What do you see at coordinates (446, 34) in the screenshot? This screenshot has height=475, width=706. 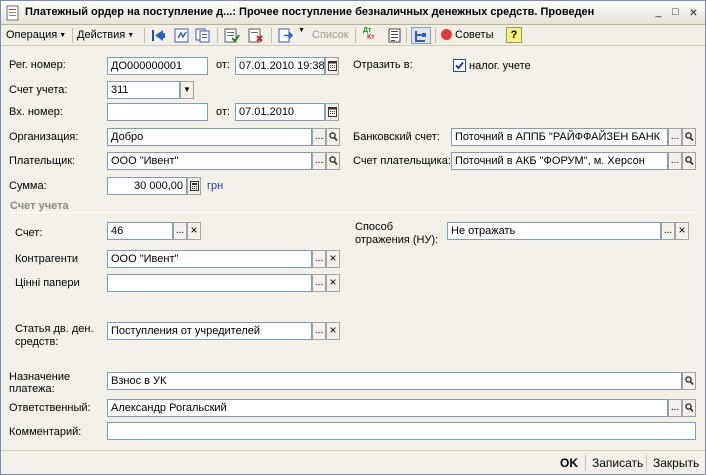 I see `tips-icon` at bounding box center [446, 34].